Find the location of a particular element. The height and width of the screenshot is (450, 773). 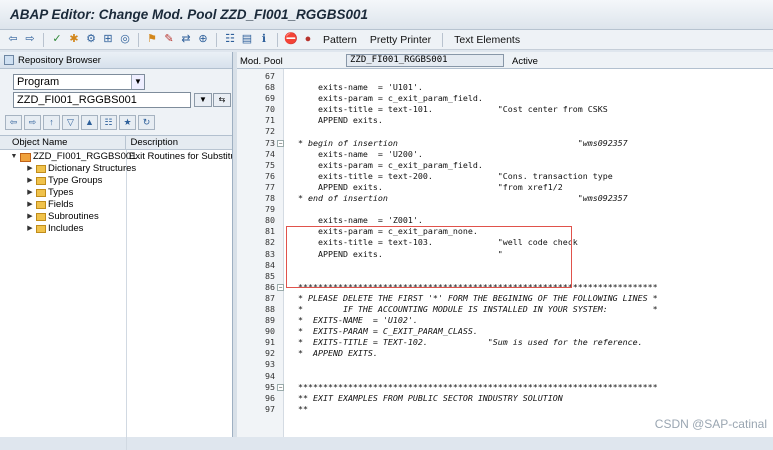

line-number: 97 is located at coordinates (270, 408).